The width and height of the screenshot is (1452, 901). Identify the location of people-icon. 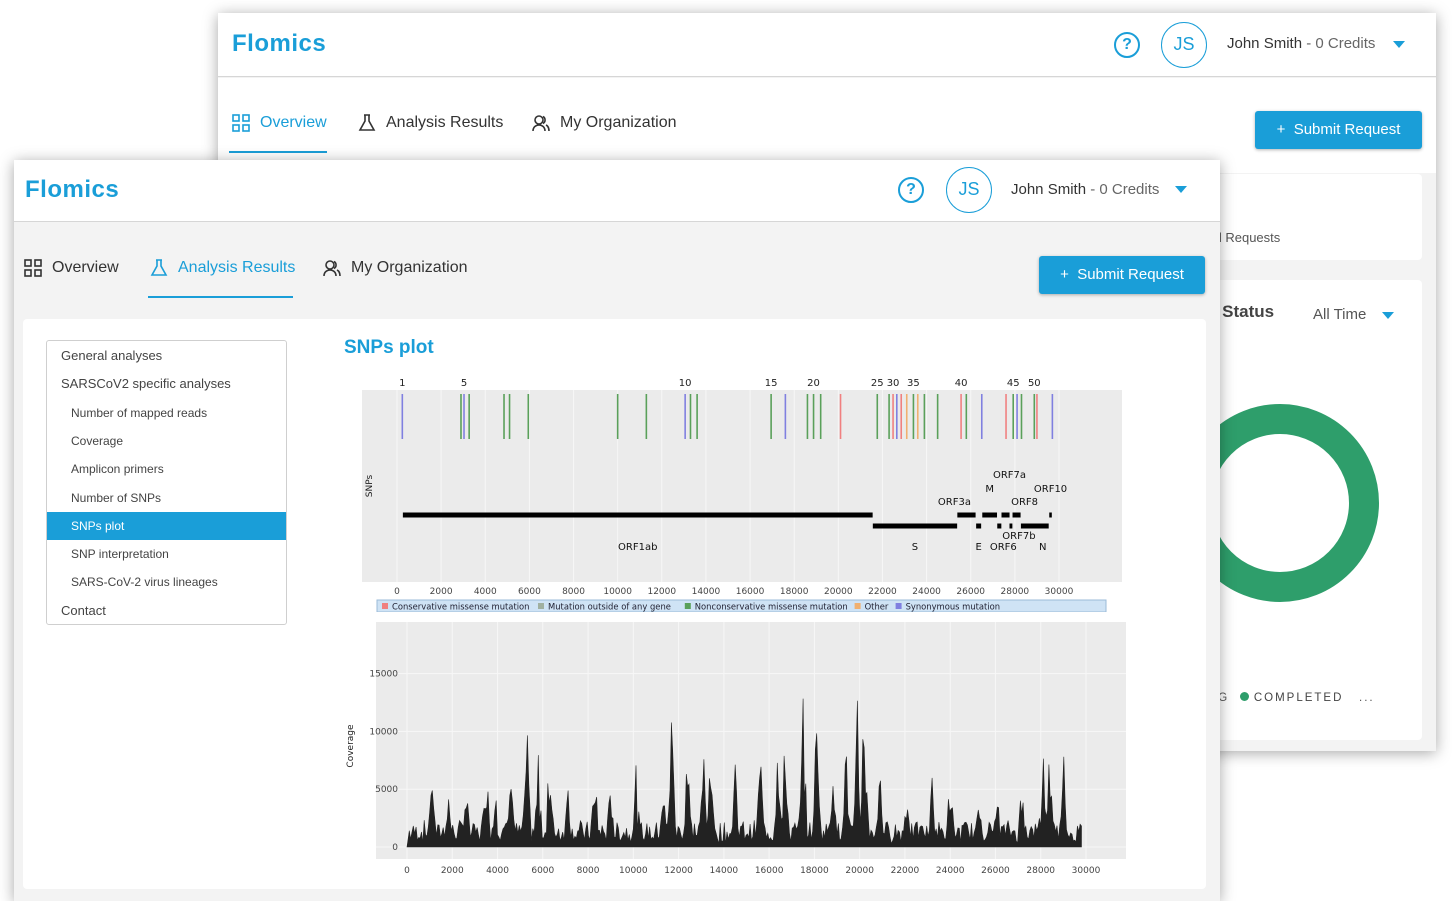
(541, 123).